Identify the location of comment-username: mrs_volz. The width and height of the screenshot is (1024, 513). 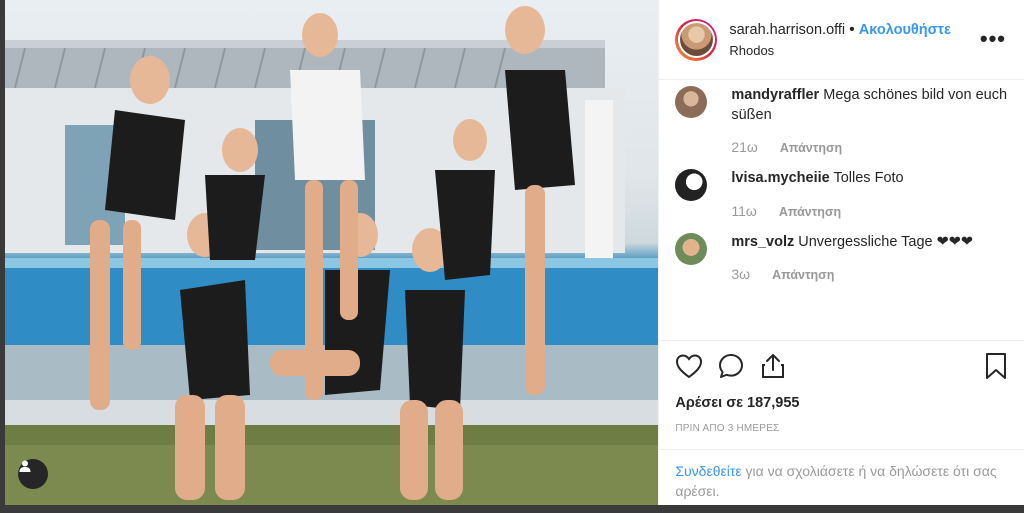
(762, 242).